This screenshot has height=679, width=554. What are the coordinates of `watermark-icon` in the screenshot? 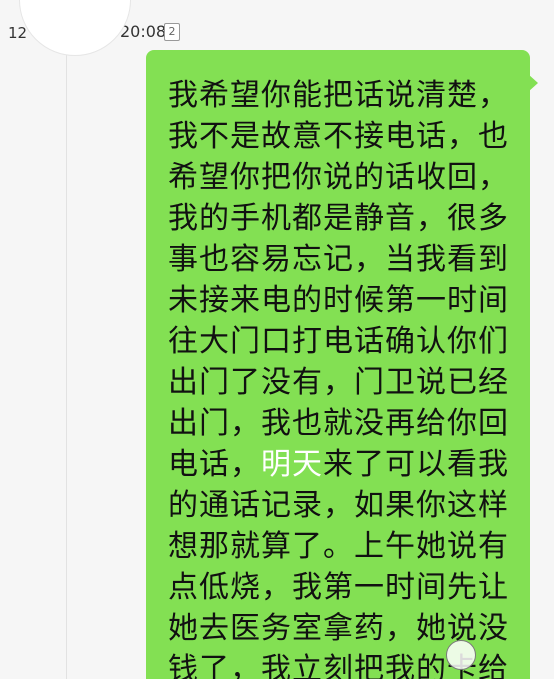 It's located at (461, 655).